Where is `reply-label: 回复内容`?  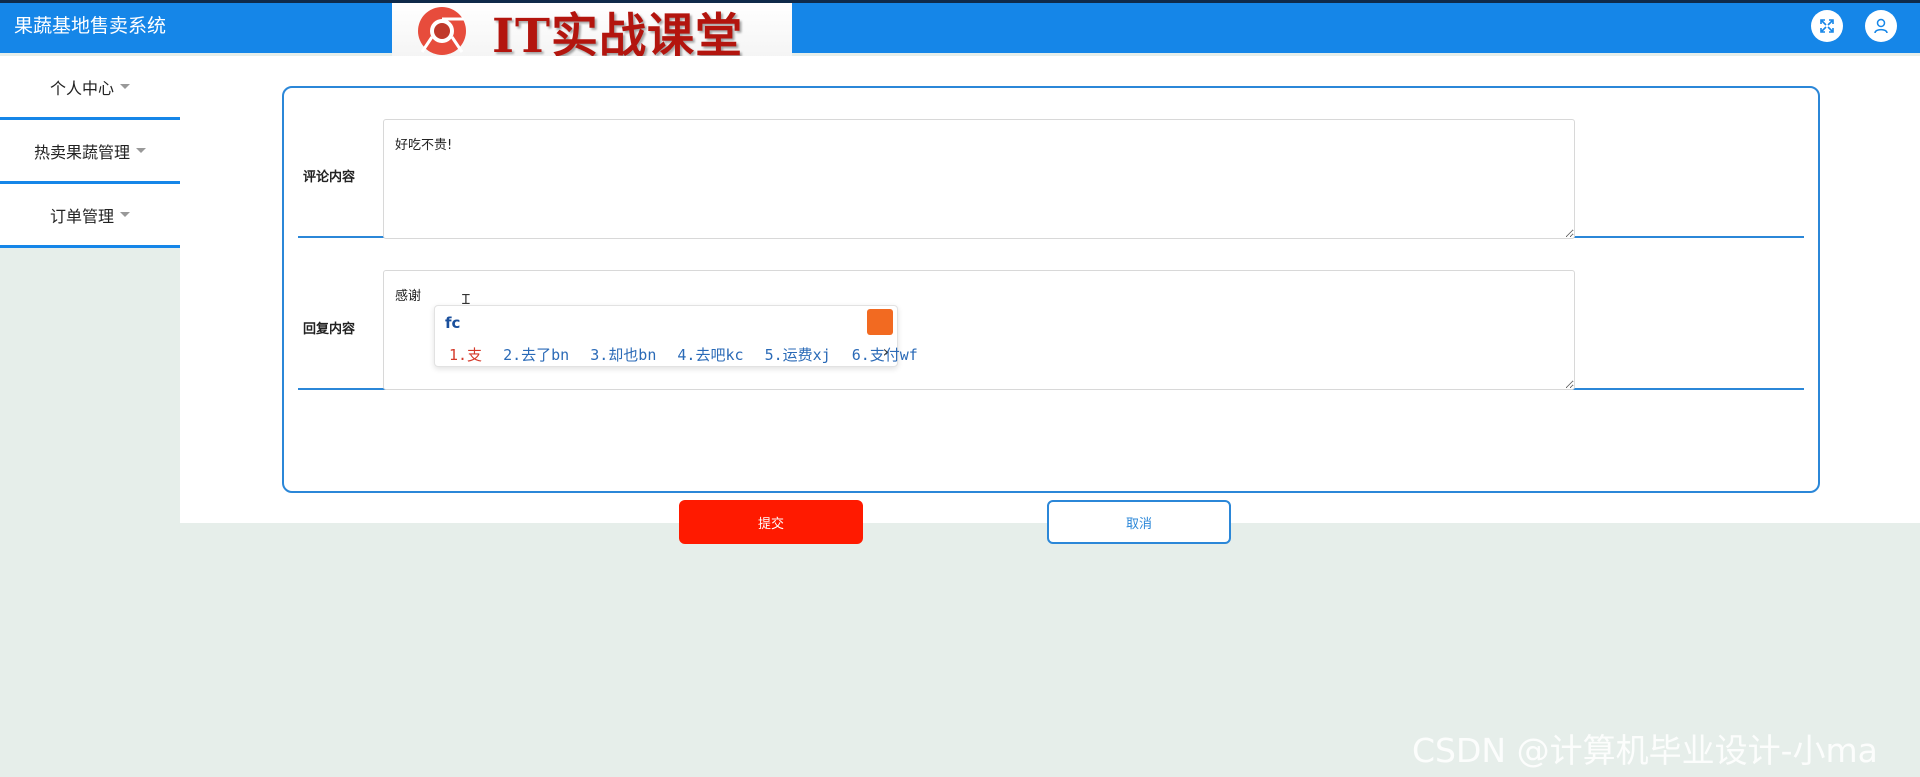 reply-label: 回复内容 is located at coordinates (329, 329).